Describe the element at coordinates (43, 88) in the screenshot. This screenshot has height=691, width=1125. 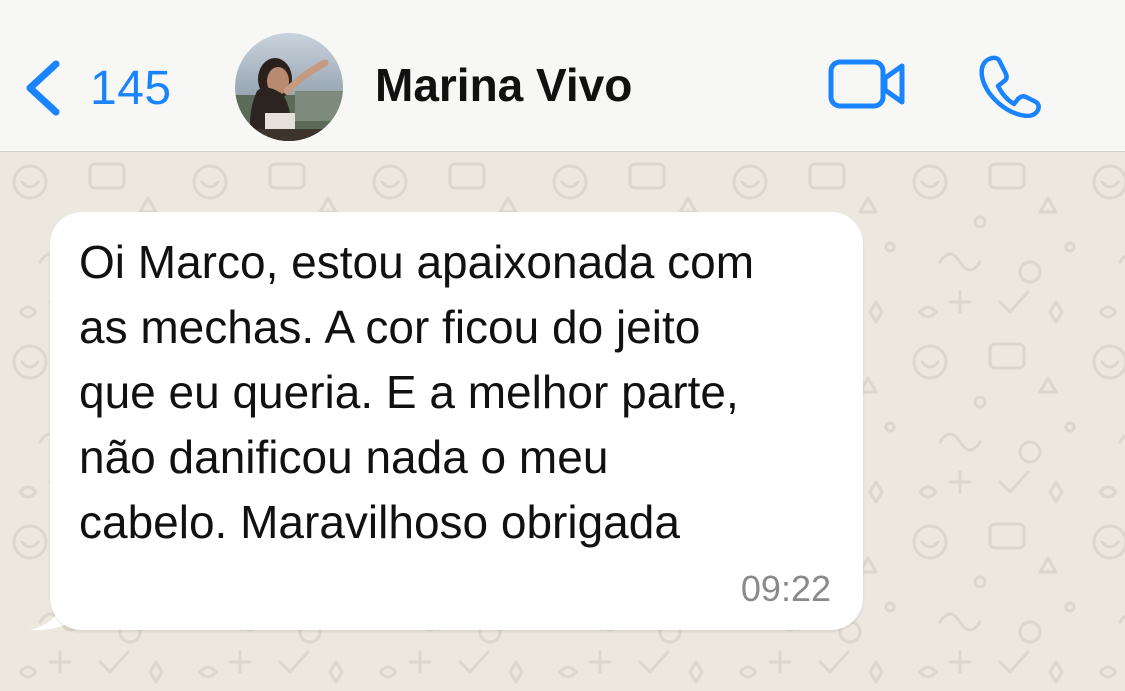
I see `chevron-left-icon` at that location.